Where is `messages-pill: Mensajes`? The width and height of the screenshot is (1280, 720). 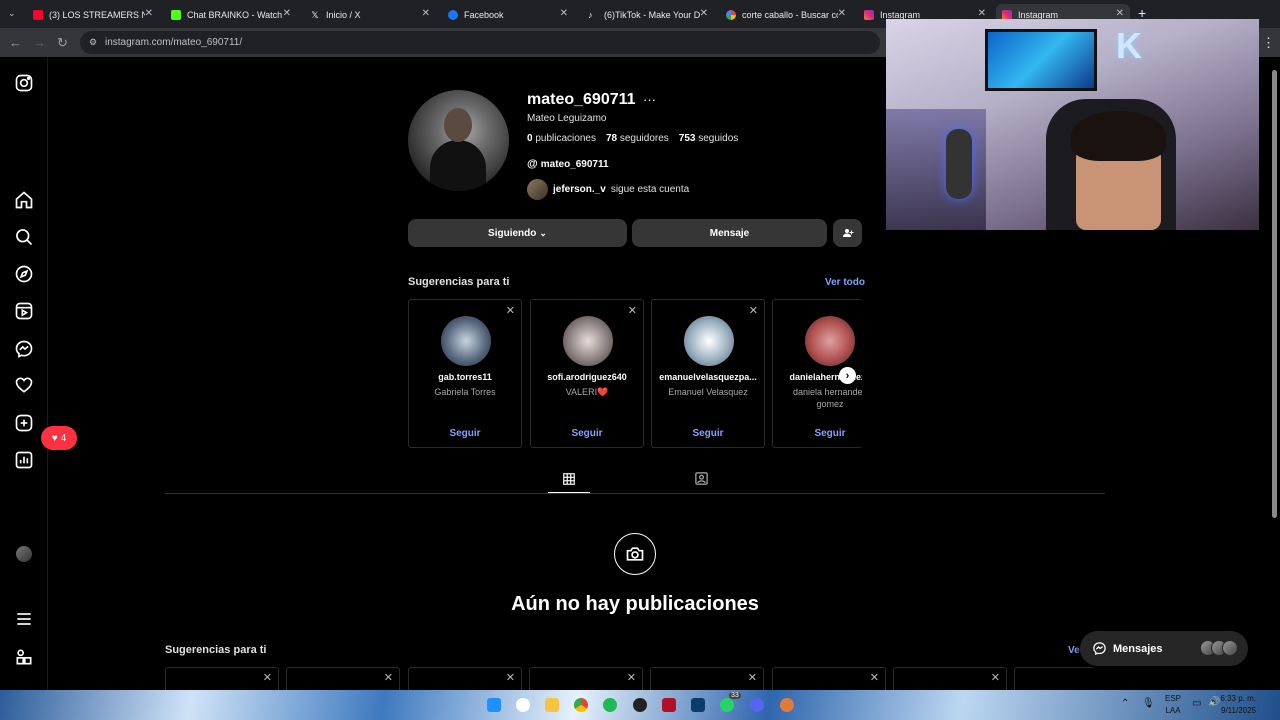 messages-pill: Mensajes is located at coordinates (1164, 648).